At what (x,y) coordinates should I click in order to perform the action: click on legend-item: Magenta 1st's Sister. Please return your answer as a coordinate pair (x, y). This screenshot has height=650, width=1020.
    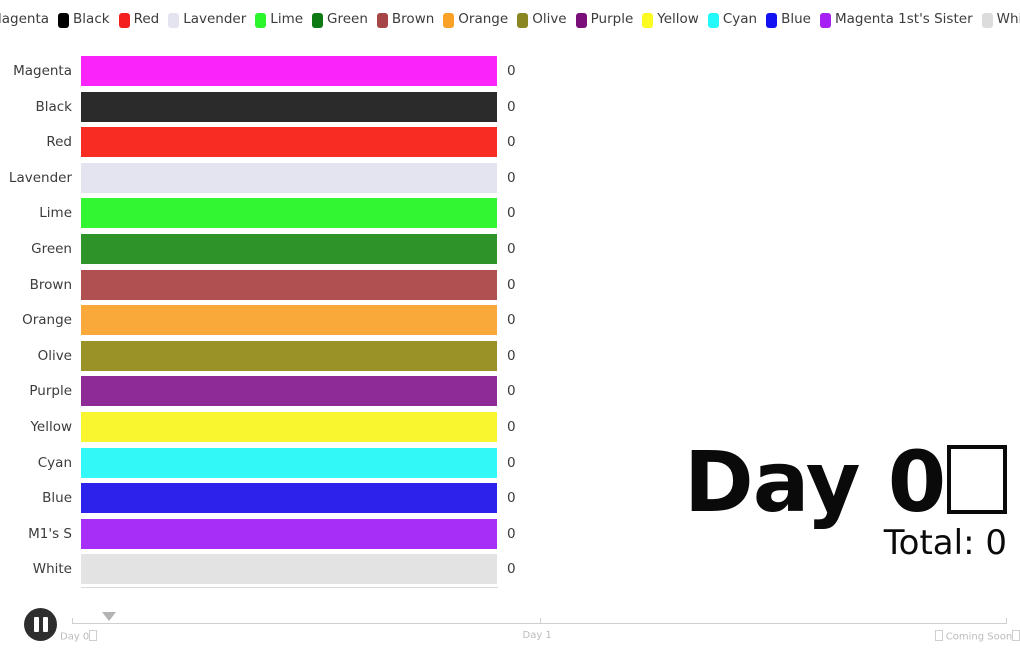
    Looking at the image, I should click on (896, 19).